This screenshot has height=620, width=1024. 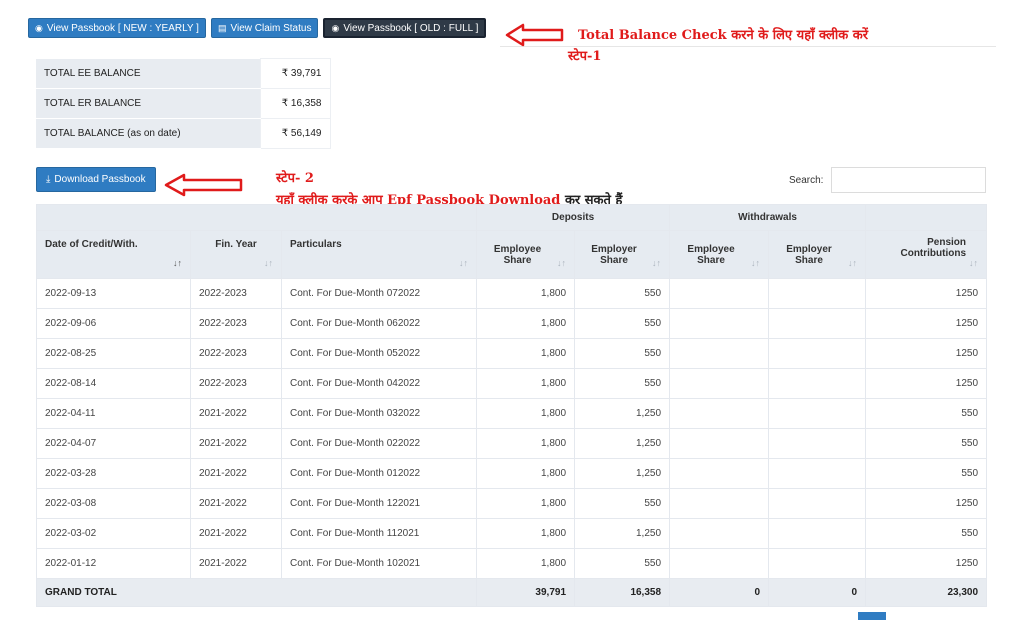 I want to click on cell-date: 2022-04-07, so click(x=113, y=443).